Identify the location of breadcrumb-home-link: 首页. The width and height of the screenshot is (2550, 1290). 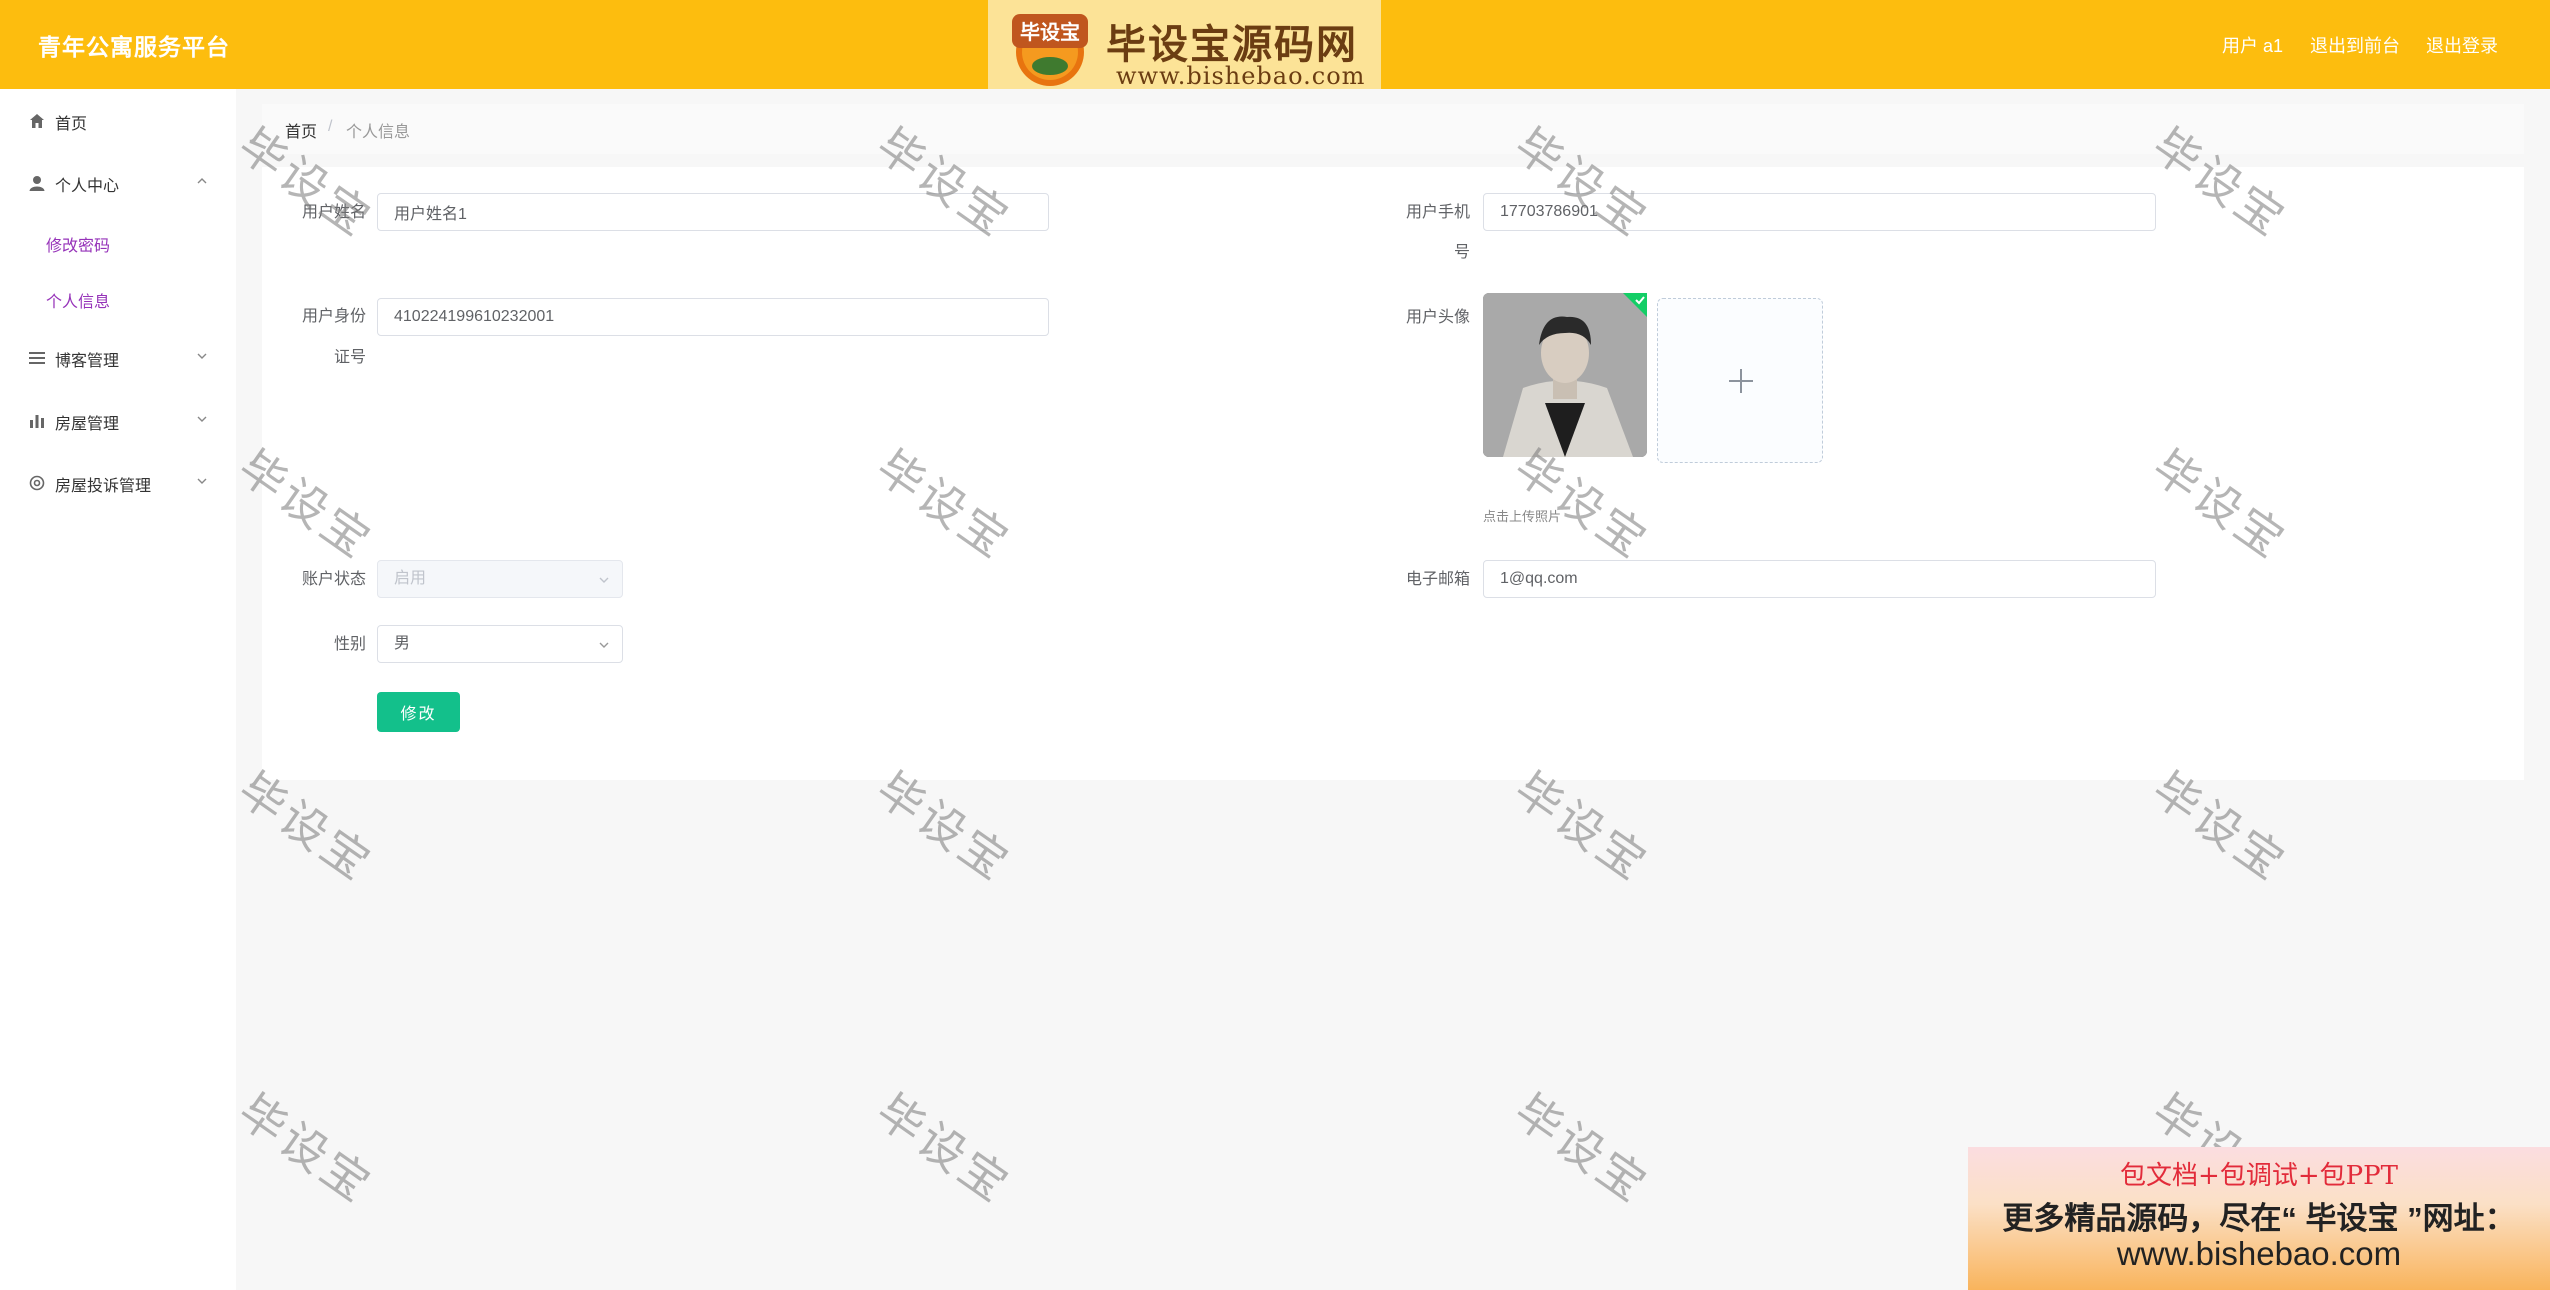
(301, 130).